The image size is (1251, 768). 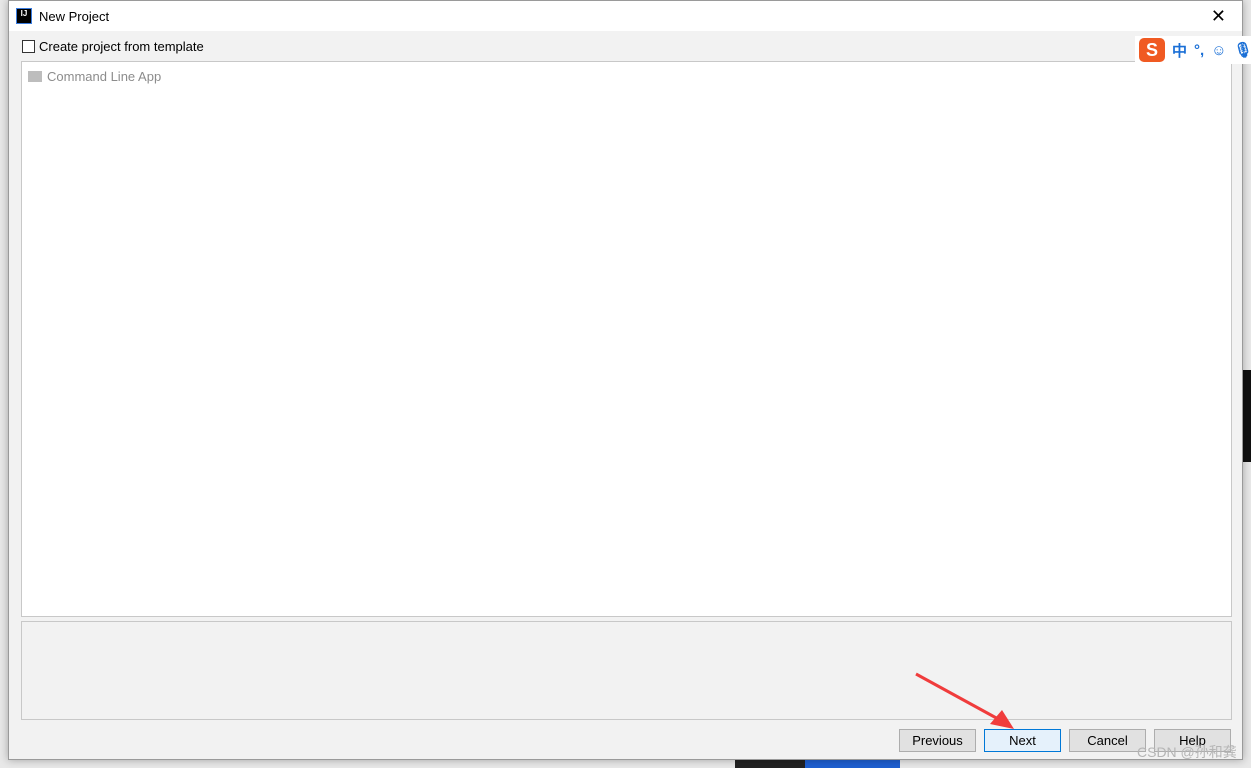 What do you see at coordinates (104, 76) in the screenshot?
I see `list-item-label: Command Line App` at bounding box center [104, 76].